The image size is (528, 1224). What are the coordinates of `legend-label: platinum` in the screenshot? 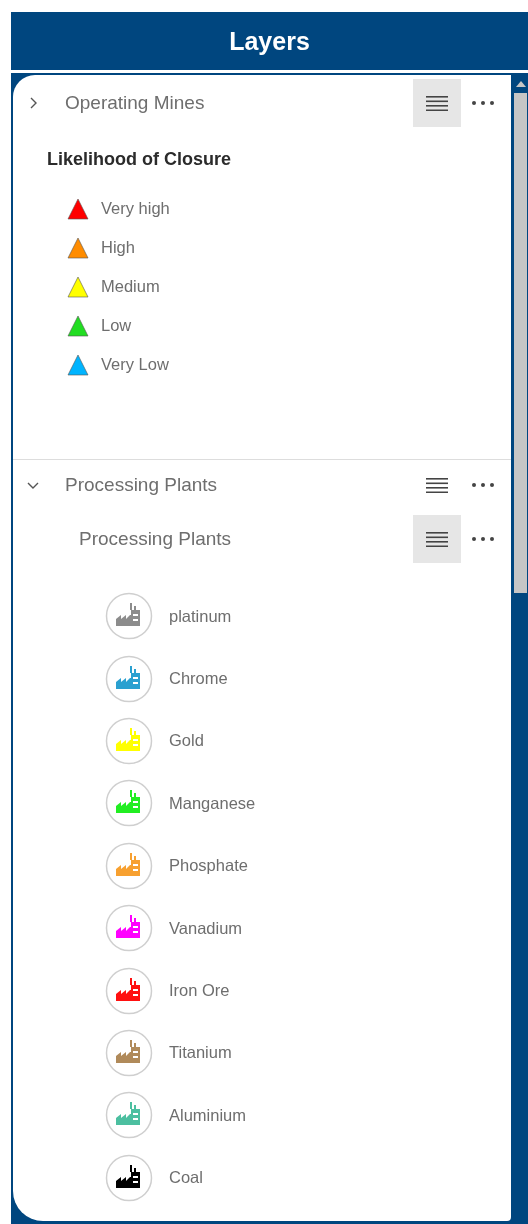 It's located at (200, 616).